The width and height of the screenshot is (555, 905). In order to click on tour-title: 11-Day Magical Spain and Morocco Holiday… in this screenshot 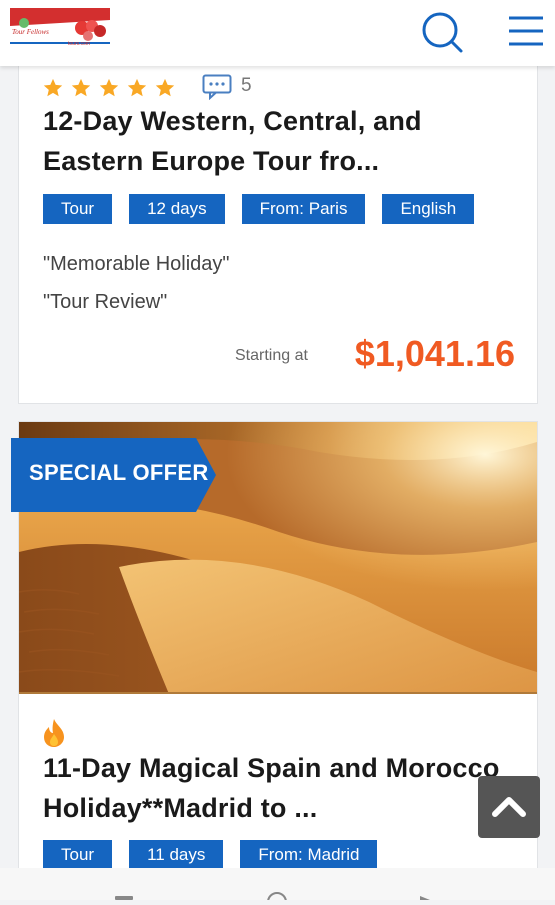, I will do `click(273, 788)`.